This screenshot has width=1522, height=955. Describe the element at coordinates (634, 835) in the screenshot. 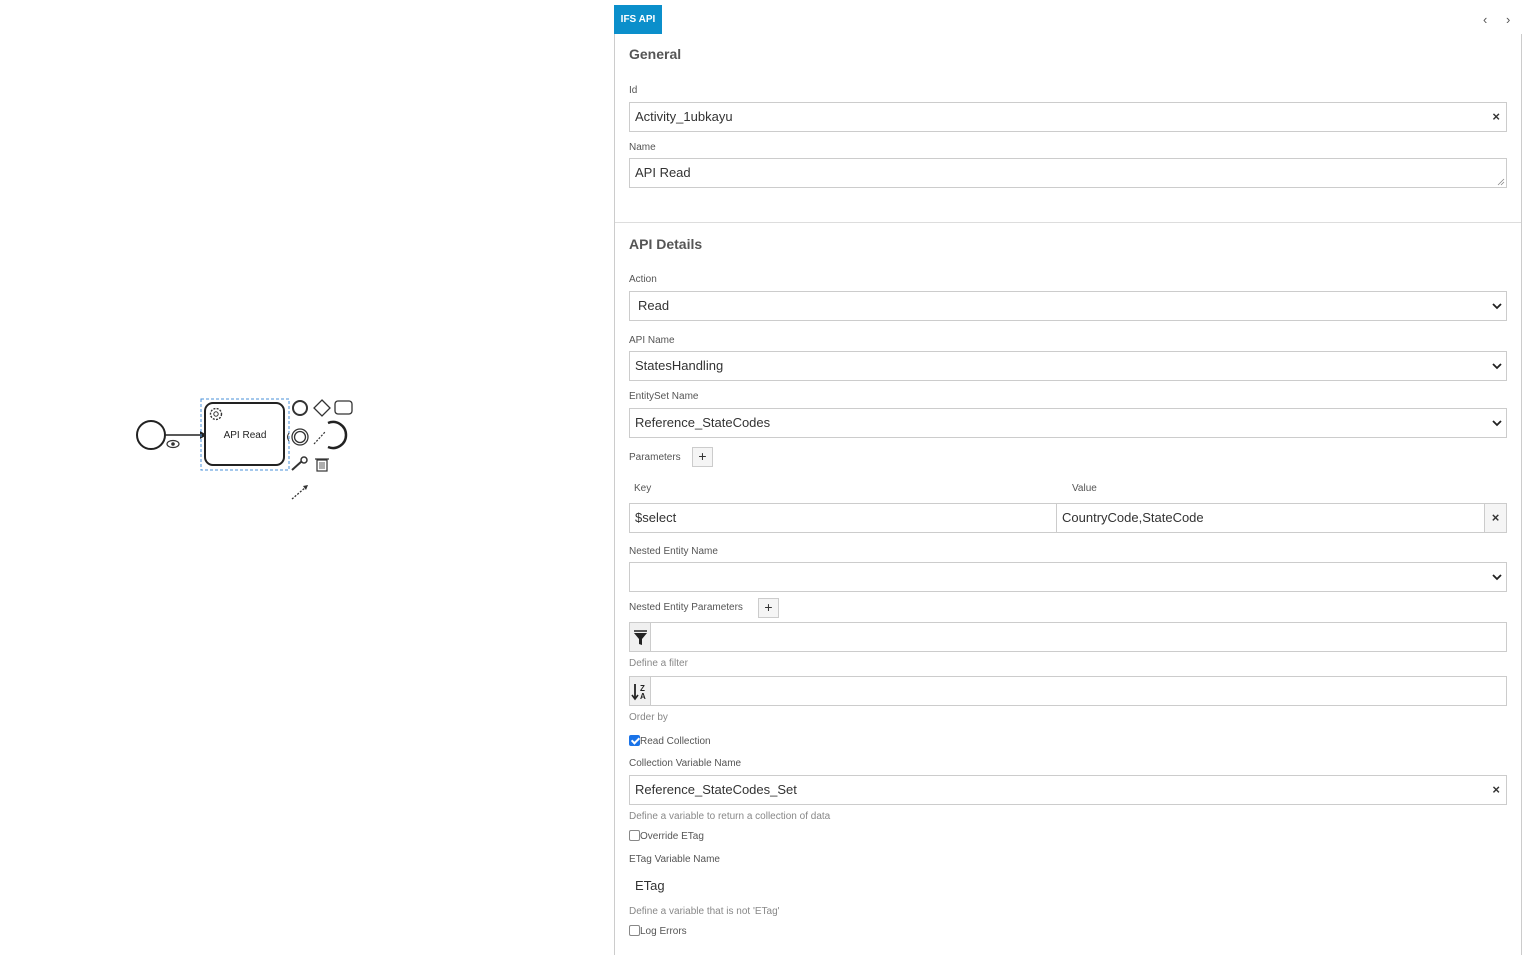

I see `override-etag-check` at that location.